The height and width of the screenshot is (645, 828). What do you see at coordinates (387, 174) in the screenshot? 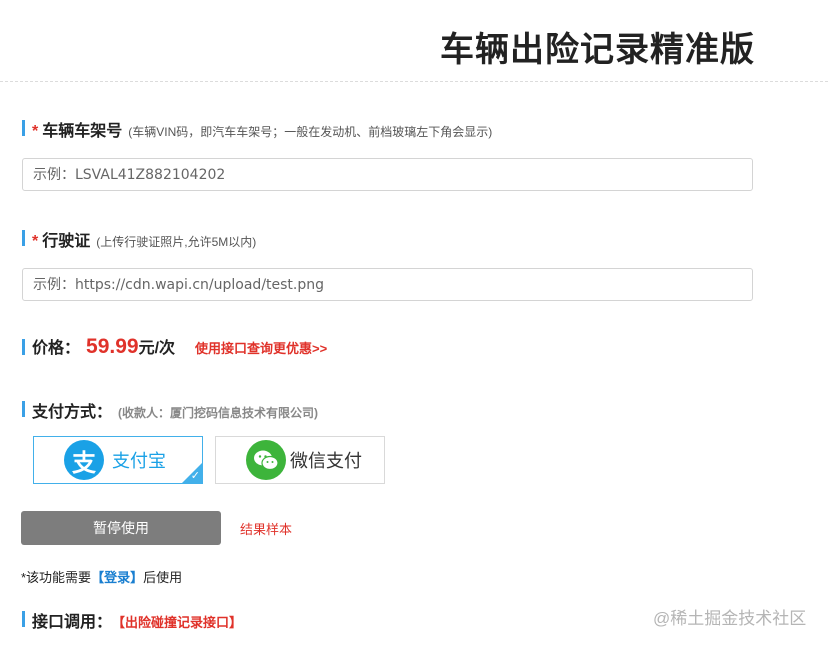
I see `vin-input` at bounding box center [387, 174].